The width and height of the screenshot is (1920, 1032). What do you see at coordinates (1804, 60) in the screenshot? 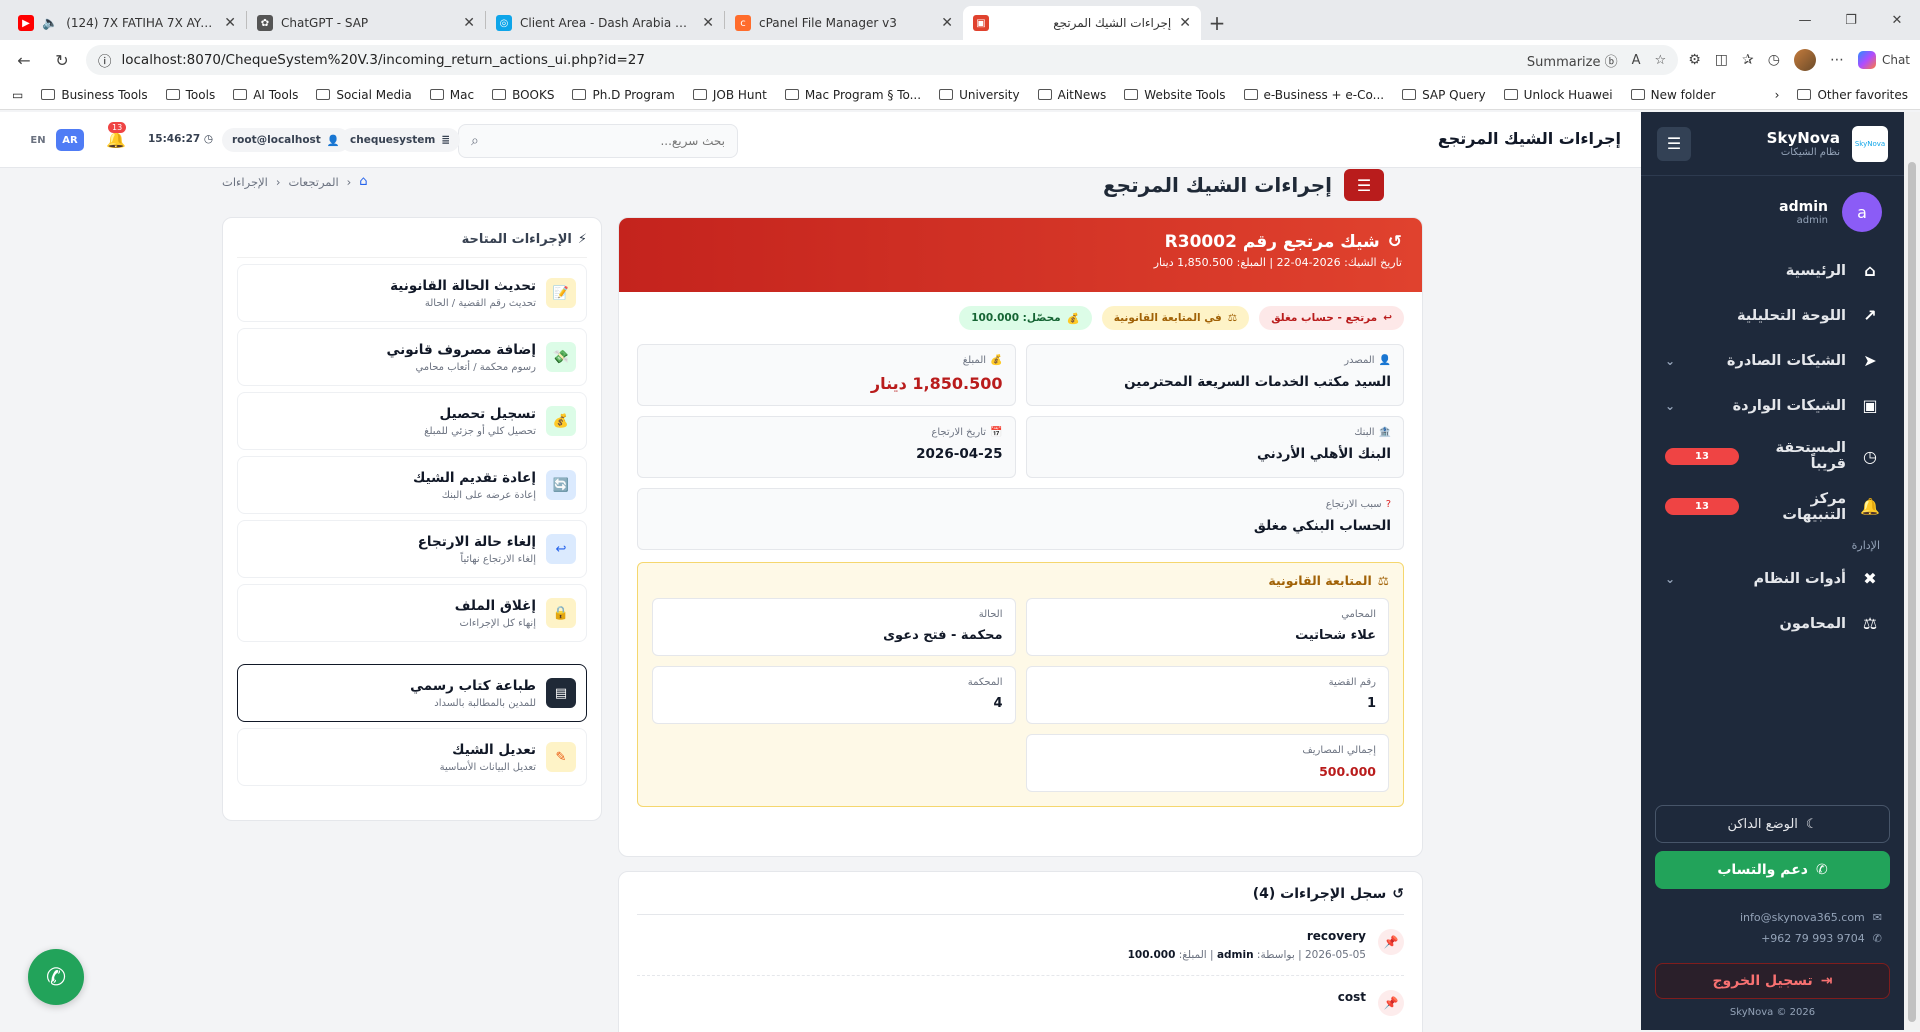
I see `profile-avatar` at bounding box center [1804, 60].